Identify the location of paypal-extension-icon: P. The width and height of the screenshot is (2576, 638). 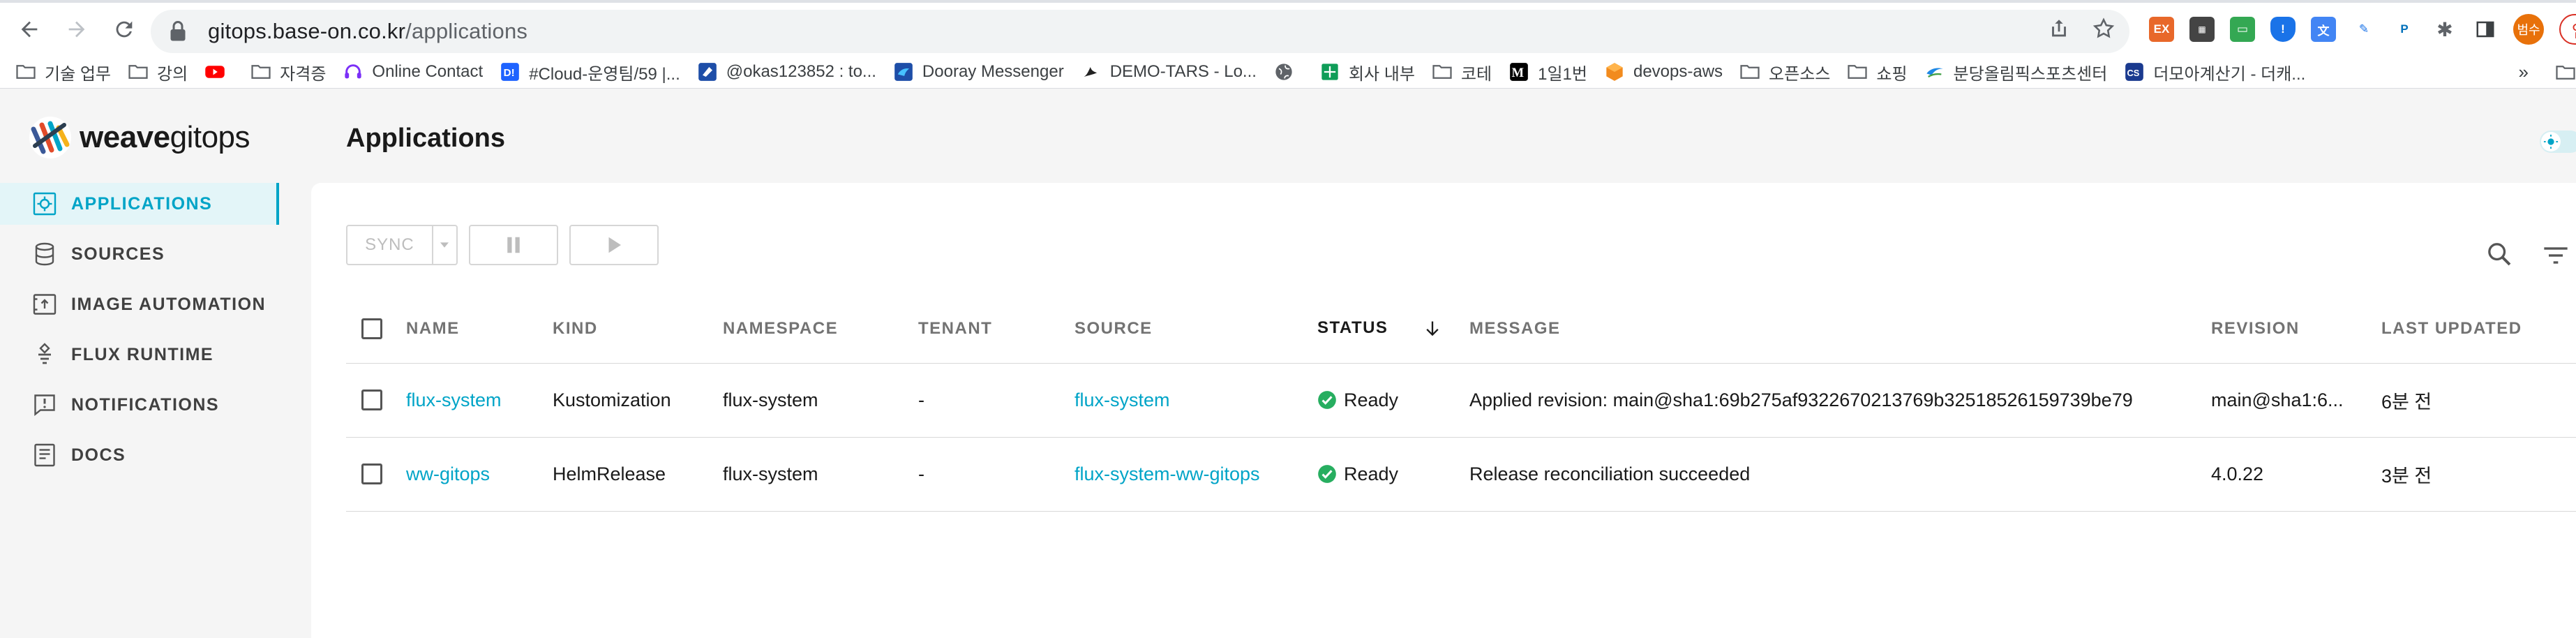
(2404, 29).